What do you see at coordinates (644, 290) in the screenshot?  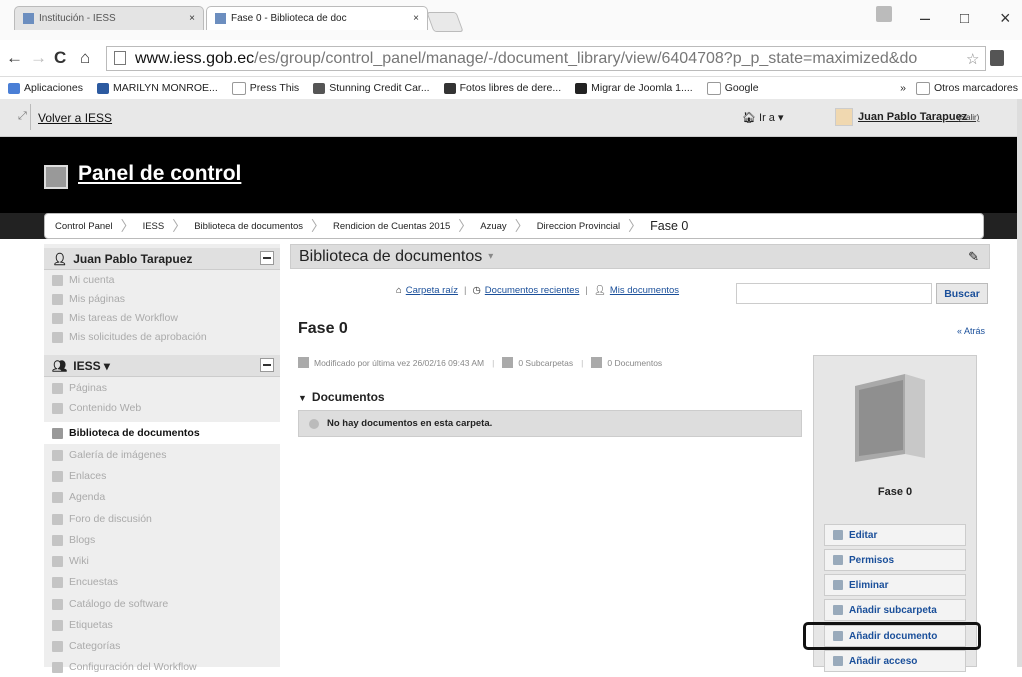 I see `my-documents-link: Mis documentos` at bounding box center [644, 290].